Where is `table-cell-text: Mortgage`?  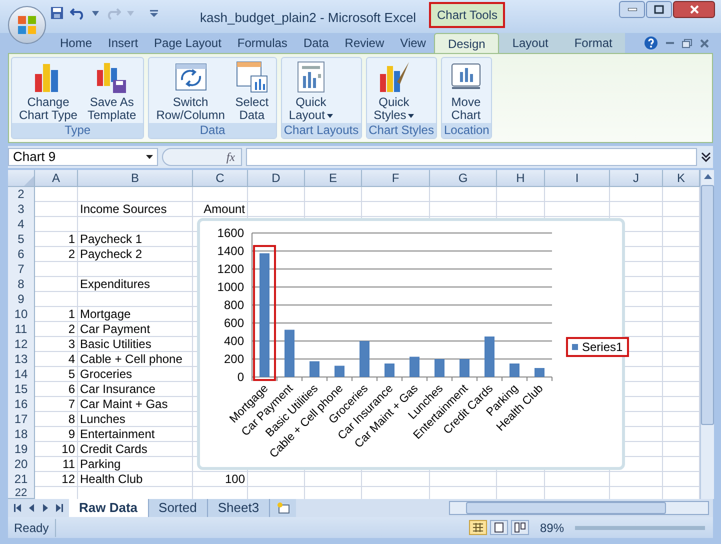 table-cell-text: Mortgage is located at coordinates (105, 315).